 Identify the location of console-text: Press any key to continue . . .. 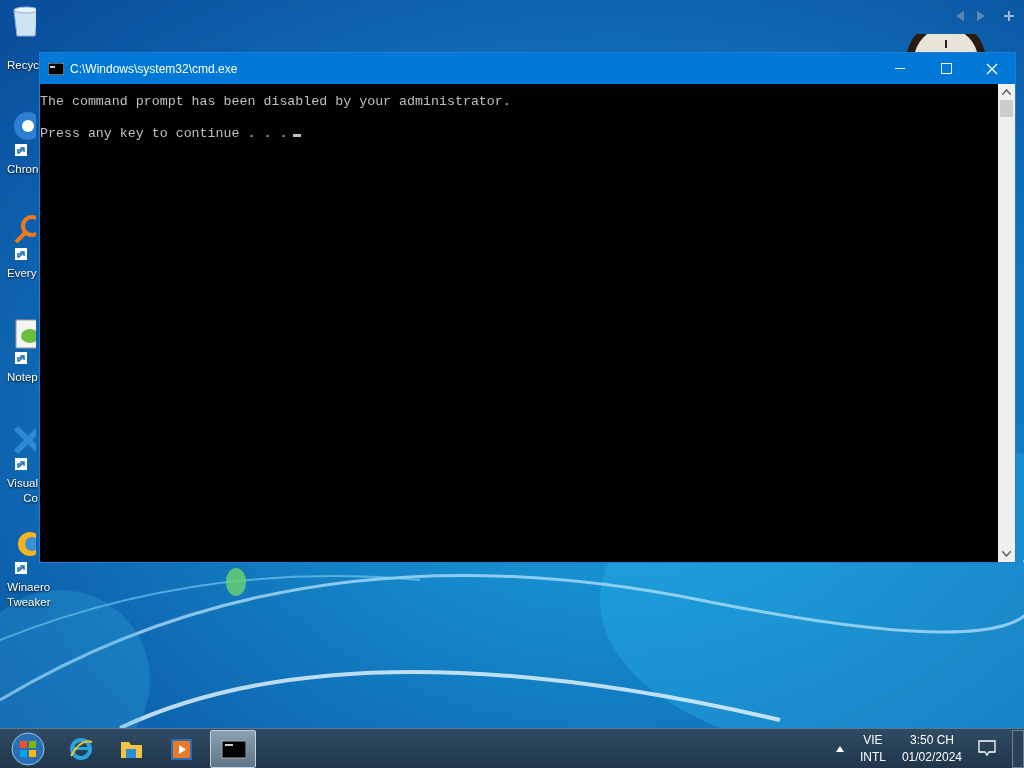
(164, 133).